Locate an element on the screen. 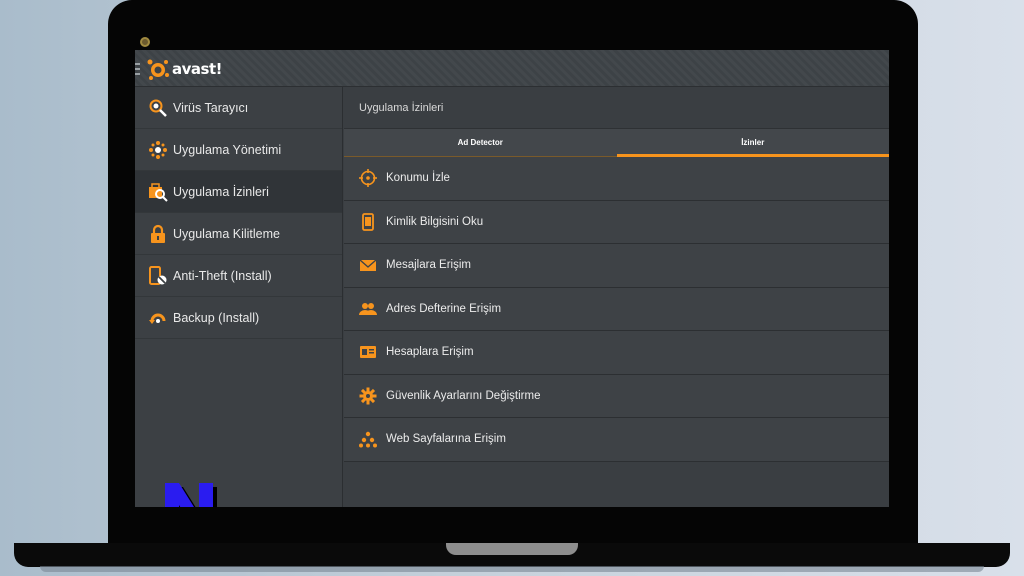  permission-label: Kimlik Bilgisini Oku is located at coordinates (435, 221).